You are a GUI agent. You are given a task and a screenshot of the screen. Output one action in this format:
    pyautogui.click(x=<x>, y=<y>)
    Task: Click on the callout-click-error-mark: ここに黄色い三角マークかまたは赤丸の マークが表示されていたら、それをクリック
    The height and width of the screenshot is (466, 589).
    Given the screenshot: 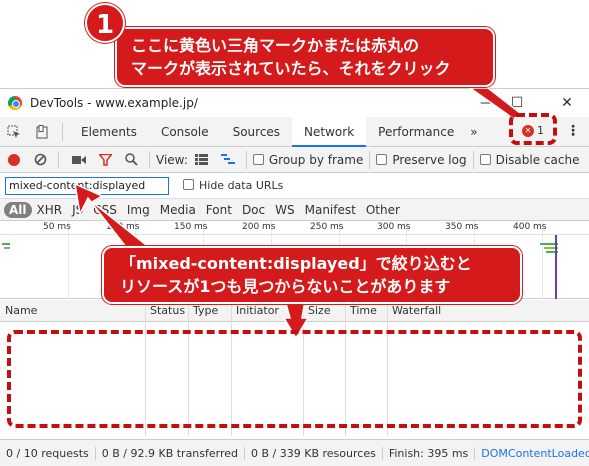 What is the action you would take?
    pyautogui.click(x=305, y=57)
    